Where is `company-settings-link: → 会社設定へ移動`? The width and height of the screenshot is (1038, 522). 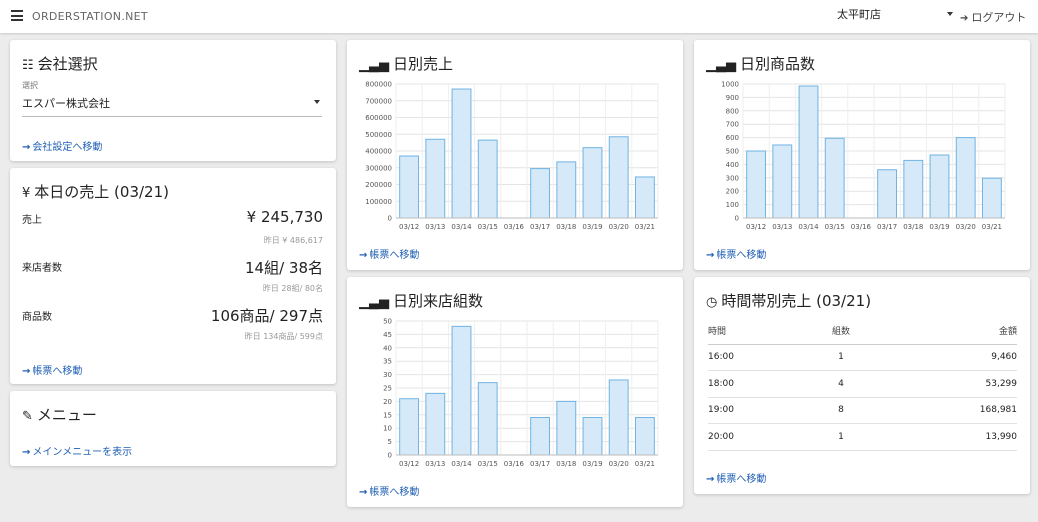
company-settings-link: → 会社設定へ移動 is located at coordinates (62, 145).